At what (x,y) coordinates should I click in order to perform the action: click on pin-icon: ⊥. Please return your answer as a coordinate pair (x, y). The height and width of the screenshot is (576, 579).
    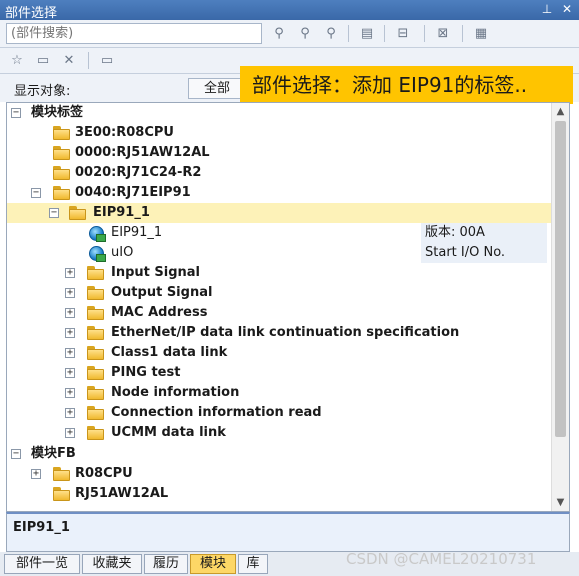
    Looking at the image, I should click on (547, 9).